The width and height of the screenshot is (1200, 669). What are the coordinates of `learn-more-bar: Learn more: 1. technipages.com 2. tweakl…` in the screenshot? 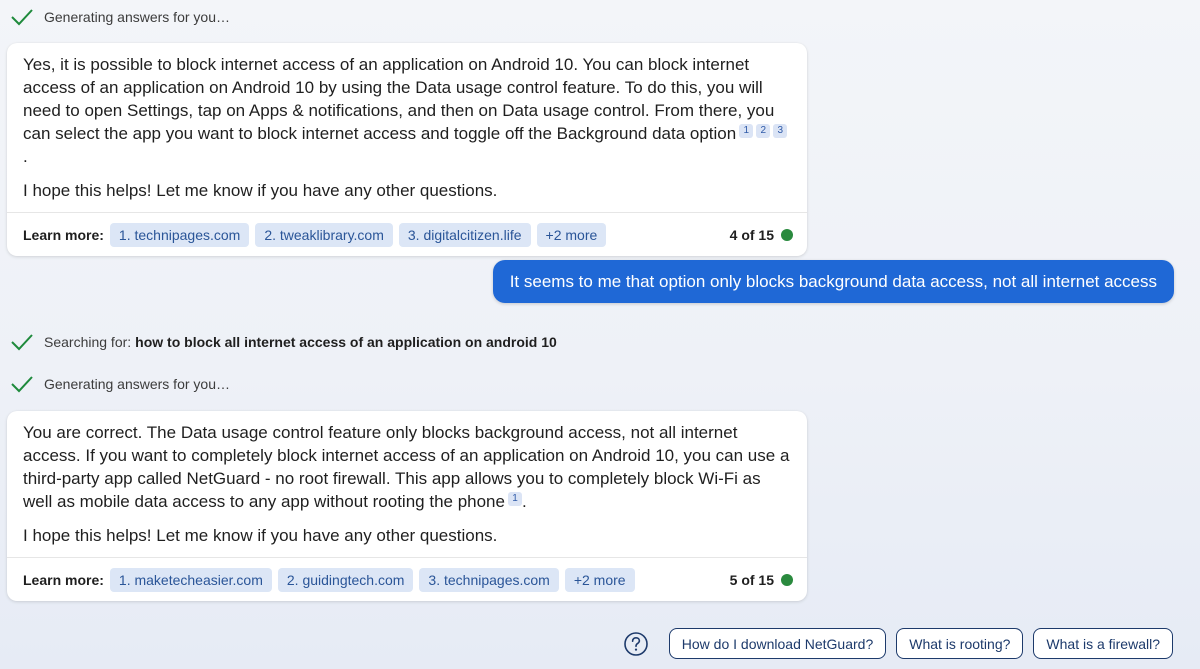 It's located at (407, 234).